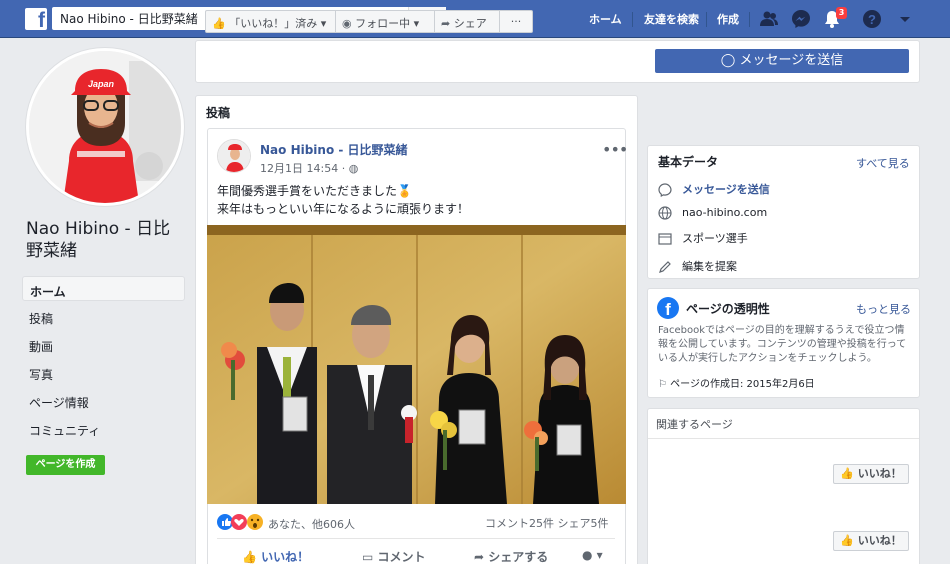  I want to click on account-menu-caret-down-icon, so click(905, 19).